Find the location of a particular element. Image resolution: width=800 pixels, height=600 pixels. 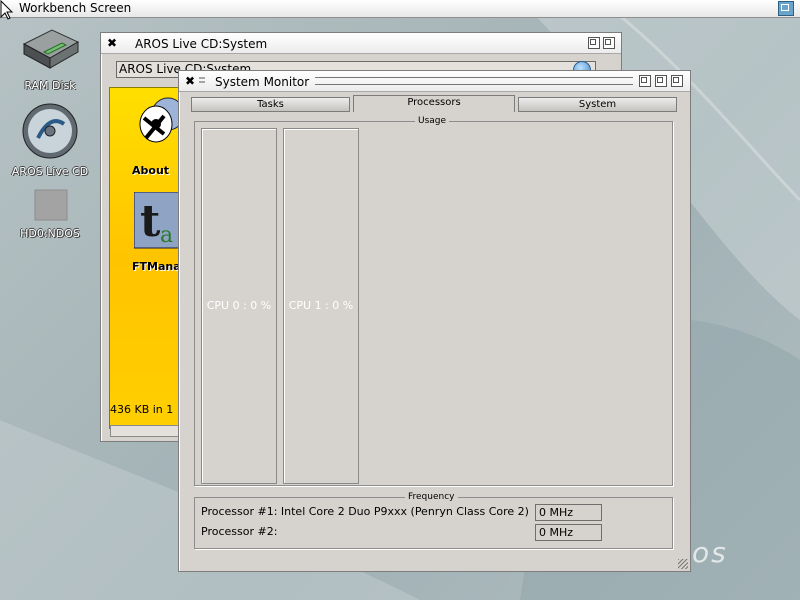

resize-grip is located at coordinates (683, 564).